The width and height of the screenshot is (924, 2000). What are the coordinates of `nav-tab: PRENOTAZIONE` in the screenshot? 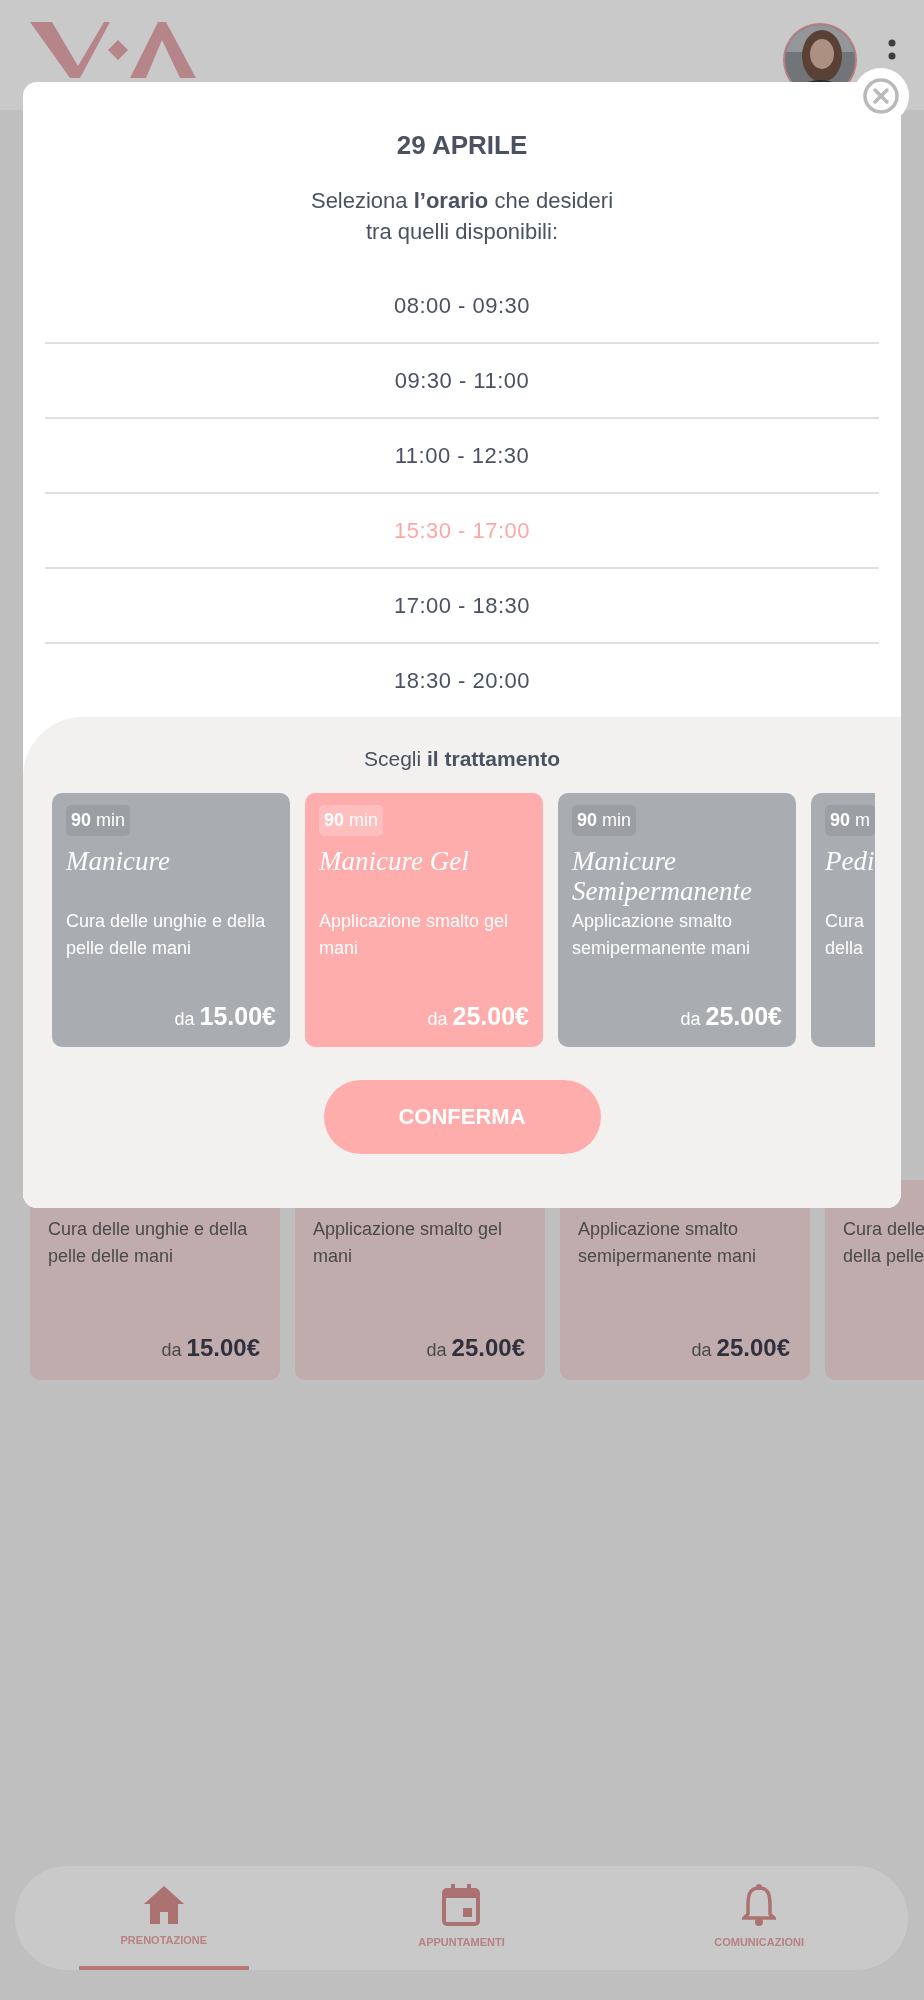 It's located at (163, 1918).